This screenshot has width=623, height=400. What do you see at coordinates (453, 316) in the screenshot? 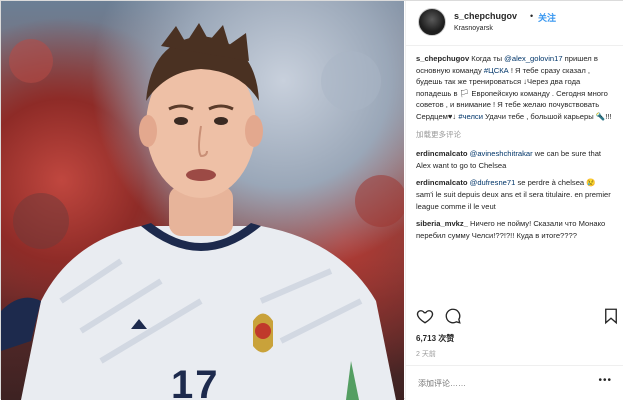
I see `comment-icon` at bounding box center [453, 316].